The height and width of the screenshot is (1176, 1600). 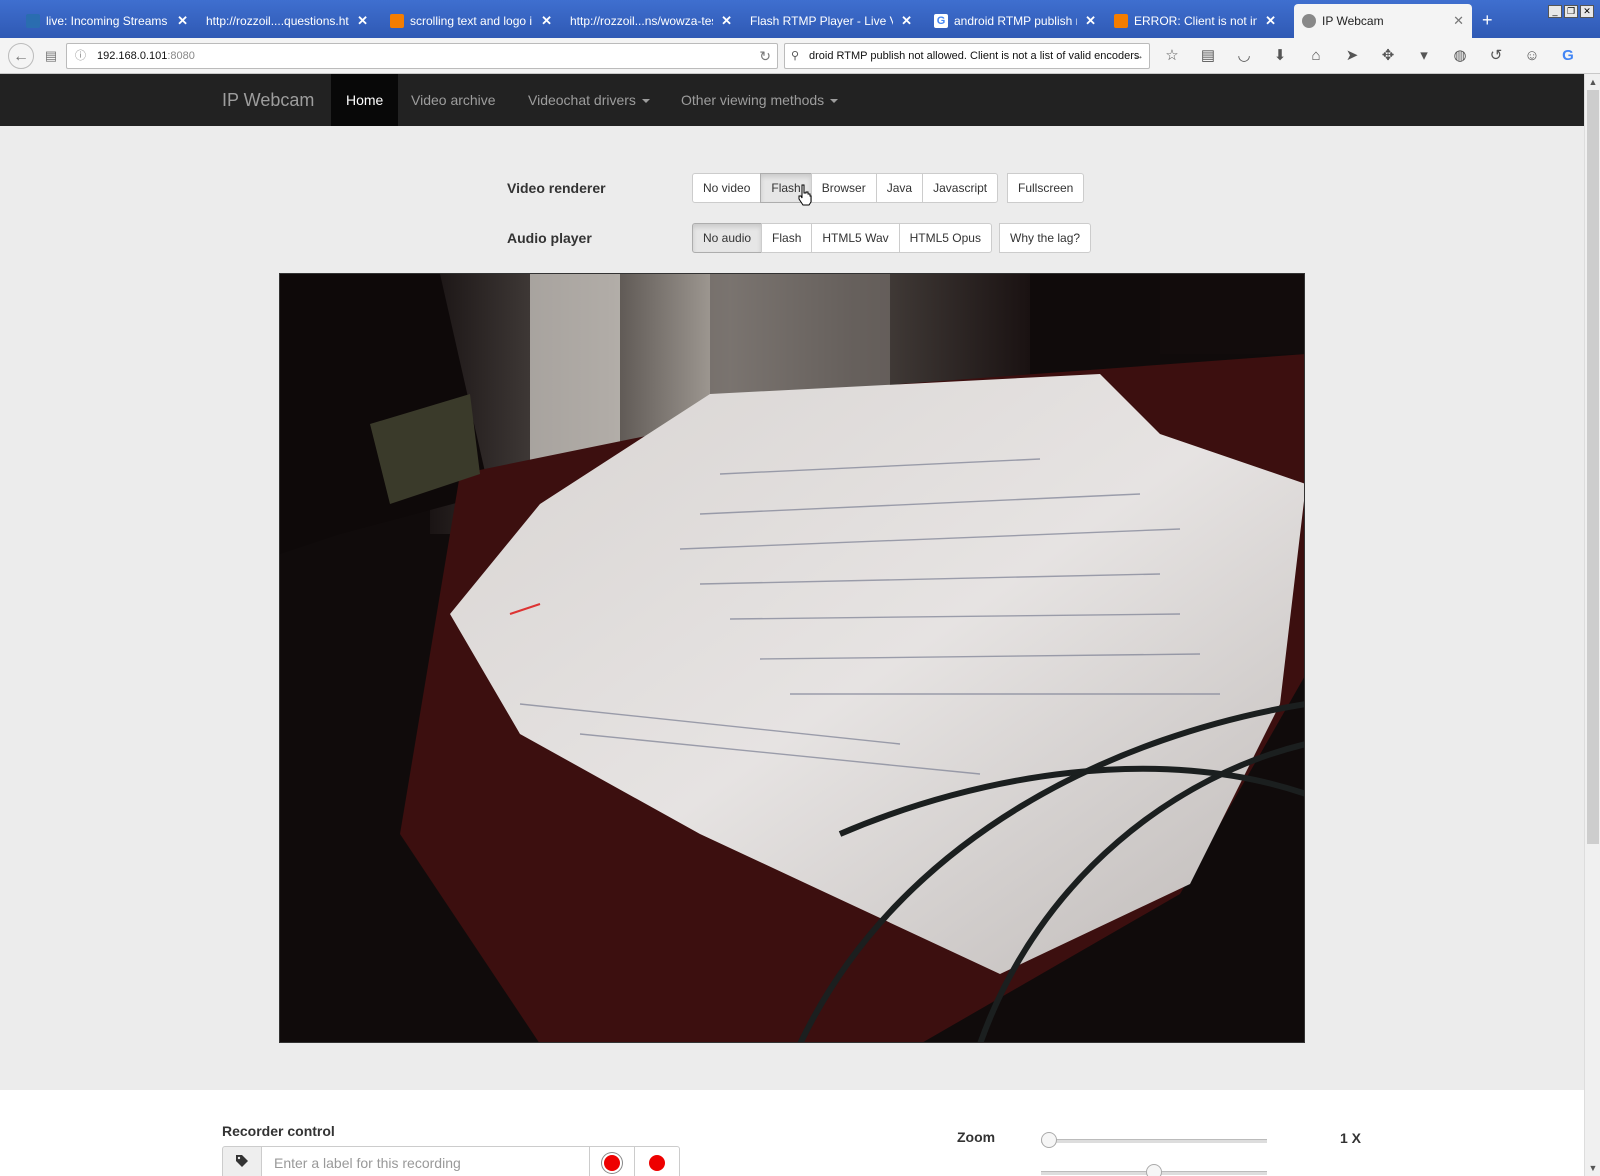 What do you see at coordinates (1388, 56) in the screenshot?
I see `extension-icon: ✥` at bounding box center [1388, 56].